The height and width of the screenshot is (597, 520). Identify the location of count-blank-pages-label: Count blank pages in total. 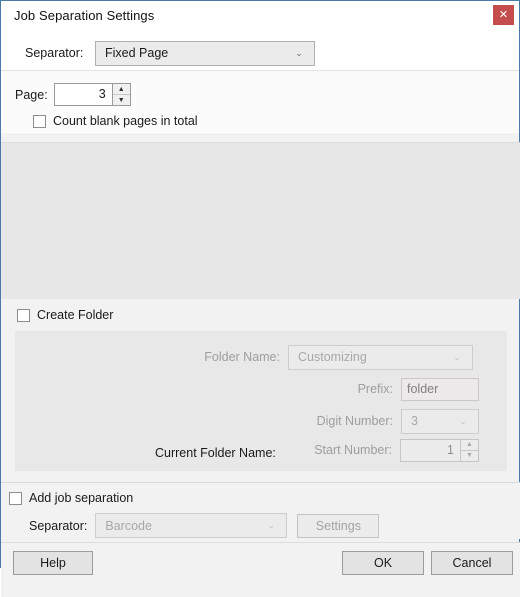
(125, 121).